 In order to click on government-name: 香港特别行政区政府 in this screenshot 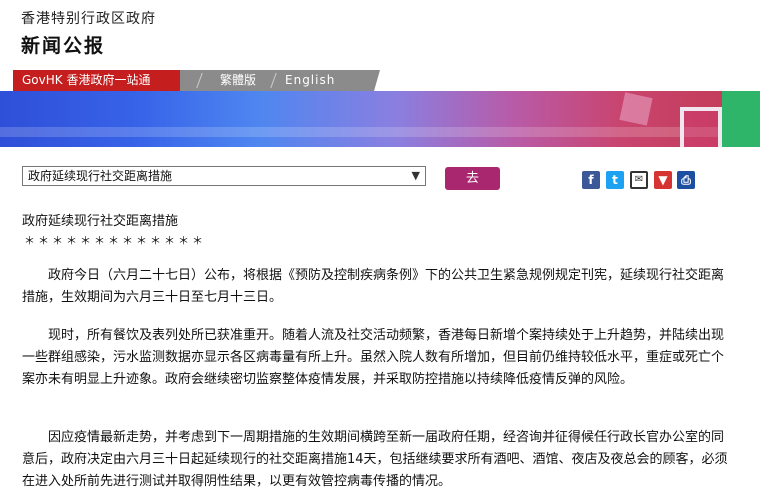, I will do `click(88, 19)`.